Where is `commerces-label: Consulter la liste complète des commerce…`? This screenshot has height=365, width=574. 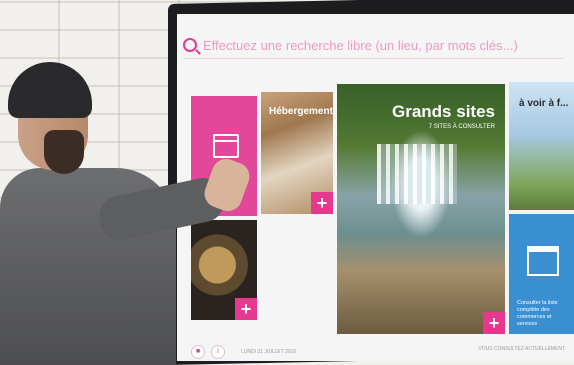 commerces-label: Consulter la liste complète des commerce… is located at coordinates (537, 313).